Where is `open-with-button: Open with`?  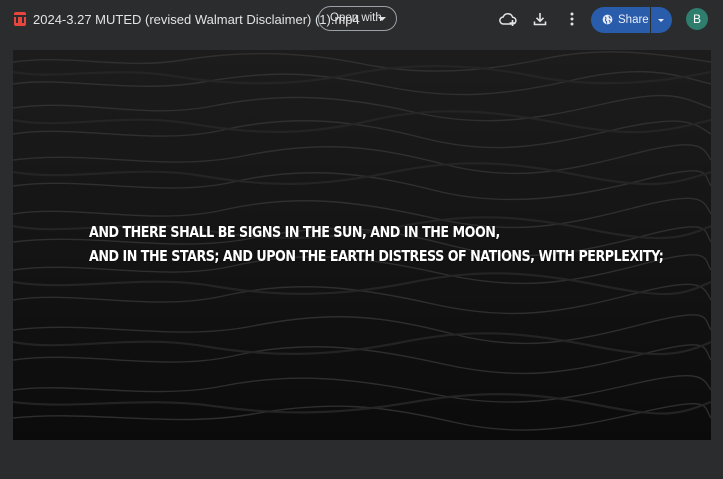 open-with-button: Open with is located at coordinates (357, 18).